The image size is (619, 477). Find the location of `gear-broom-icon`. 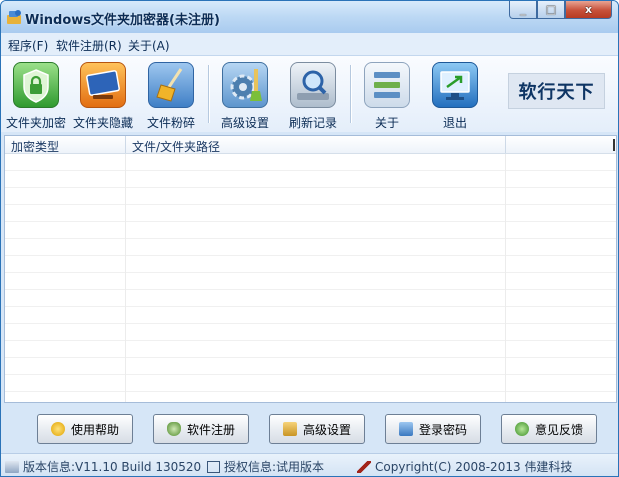

gear-broom-icon is located at coordinates (245, 85).